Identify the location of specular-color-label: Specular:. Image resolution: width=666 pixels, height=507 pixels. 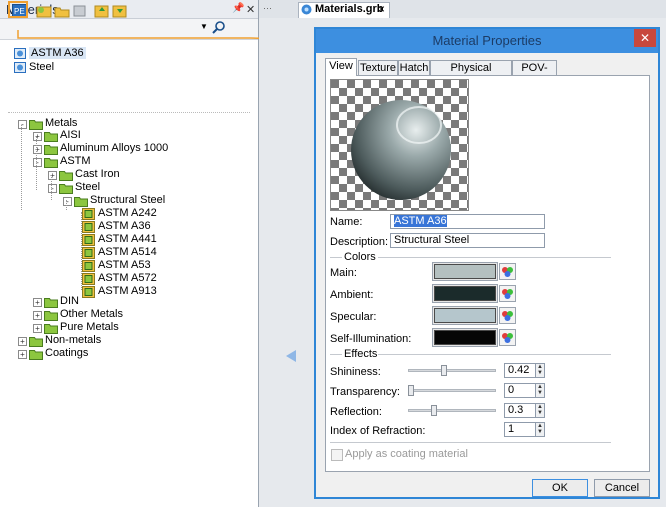
(353, 317).